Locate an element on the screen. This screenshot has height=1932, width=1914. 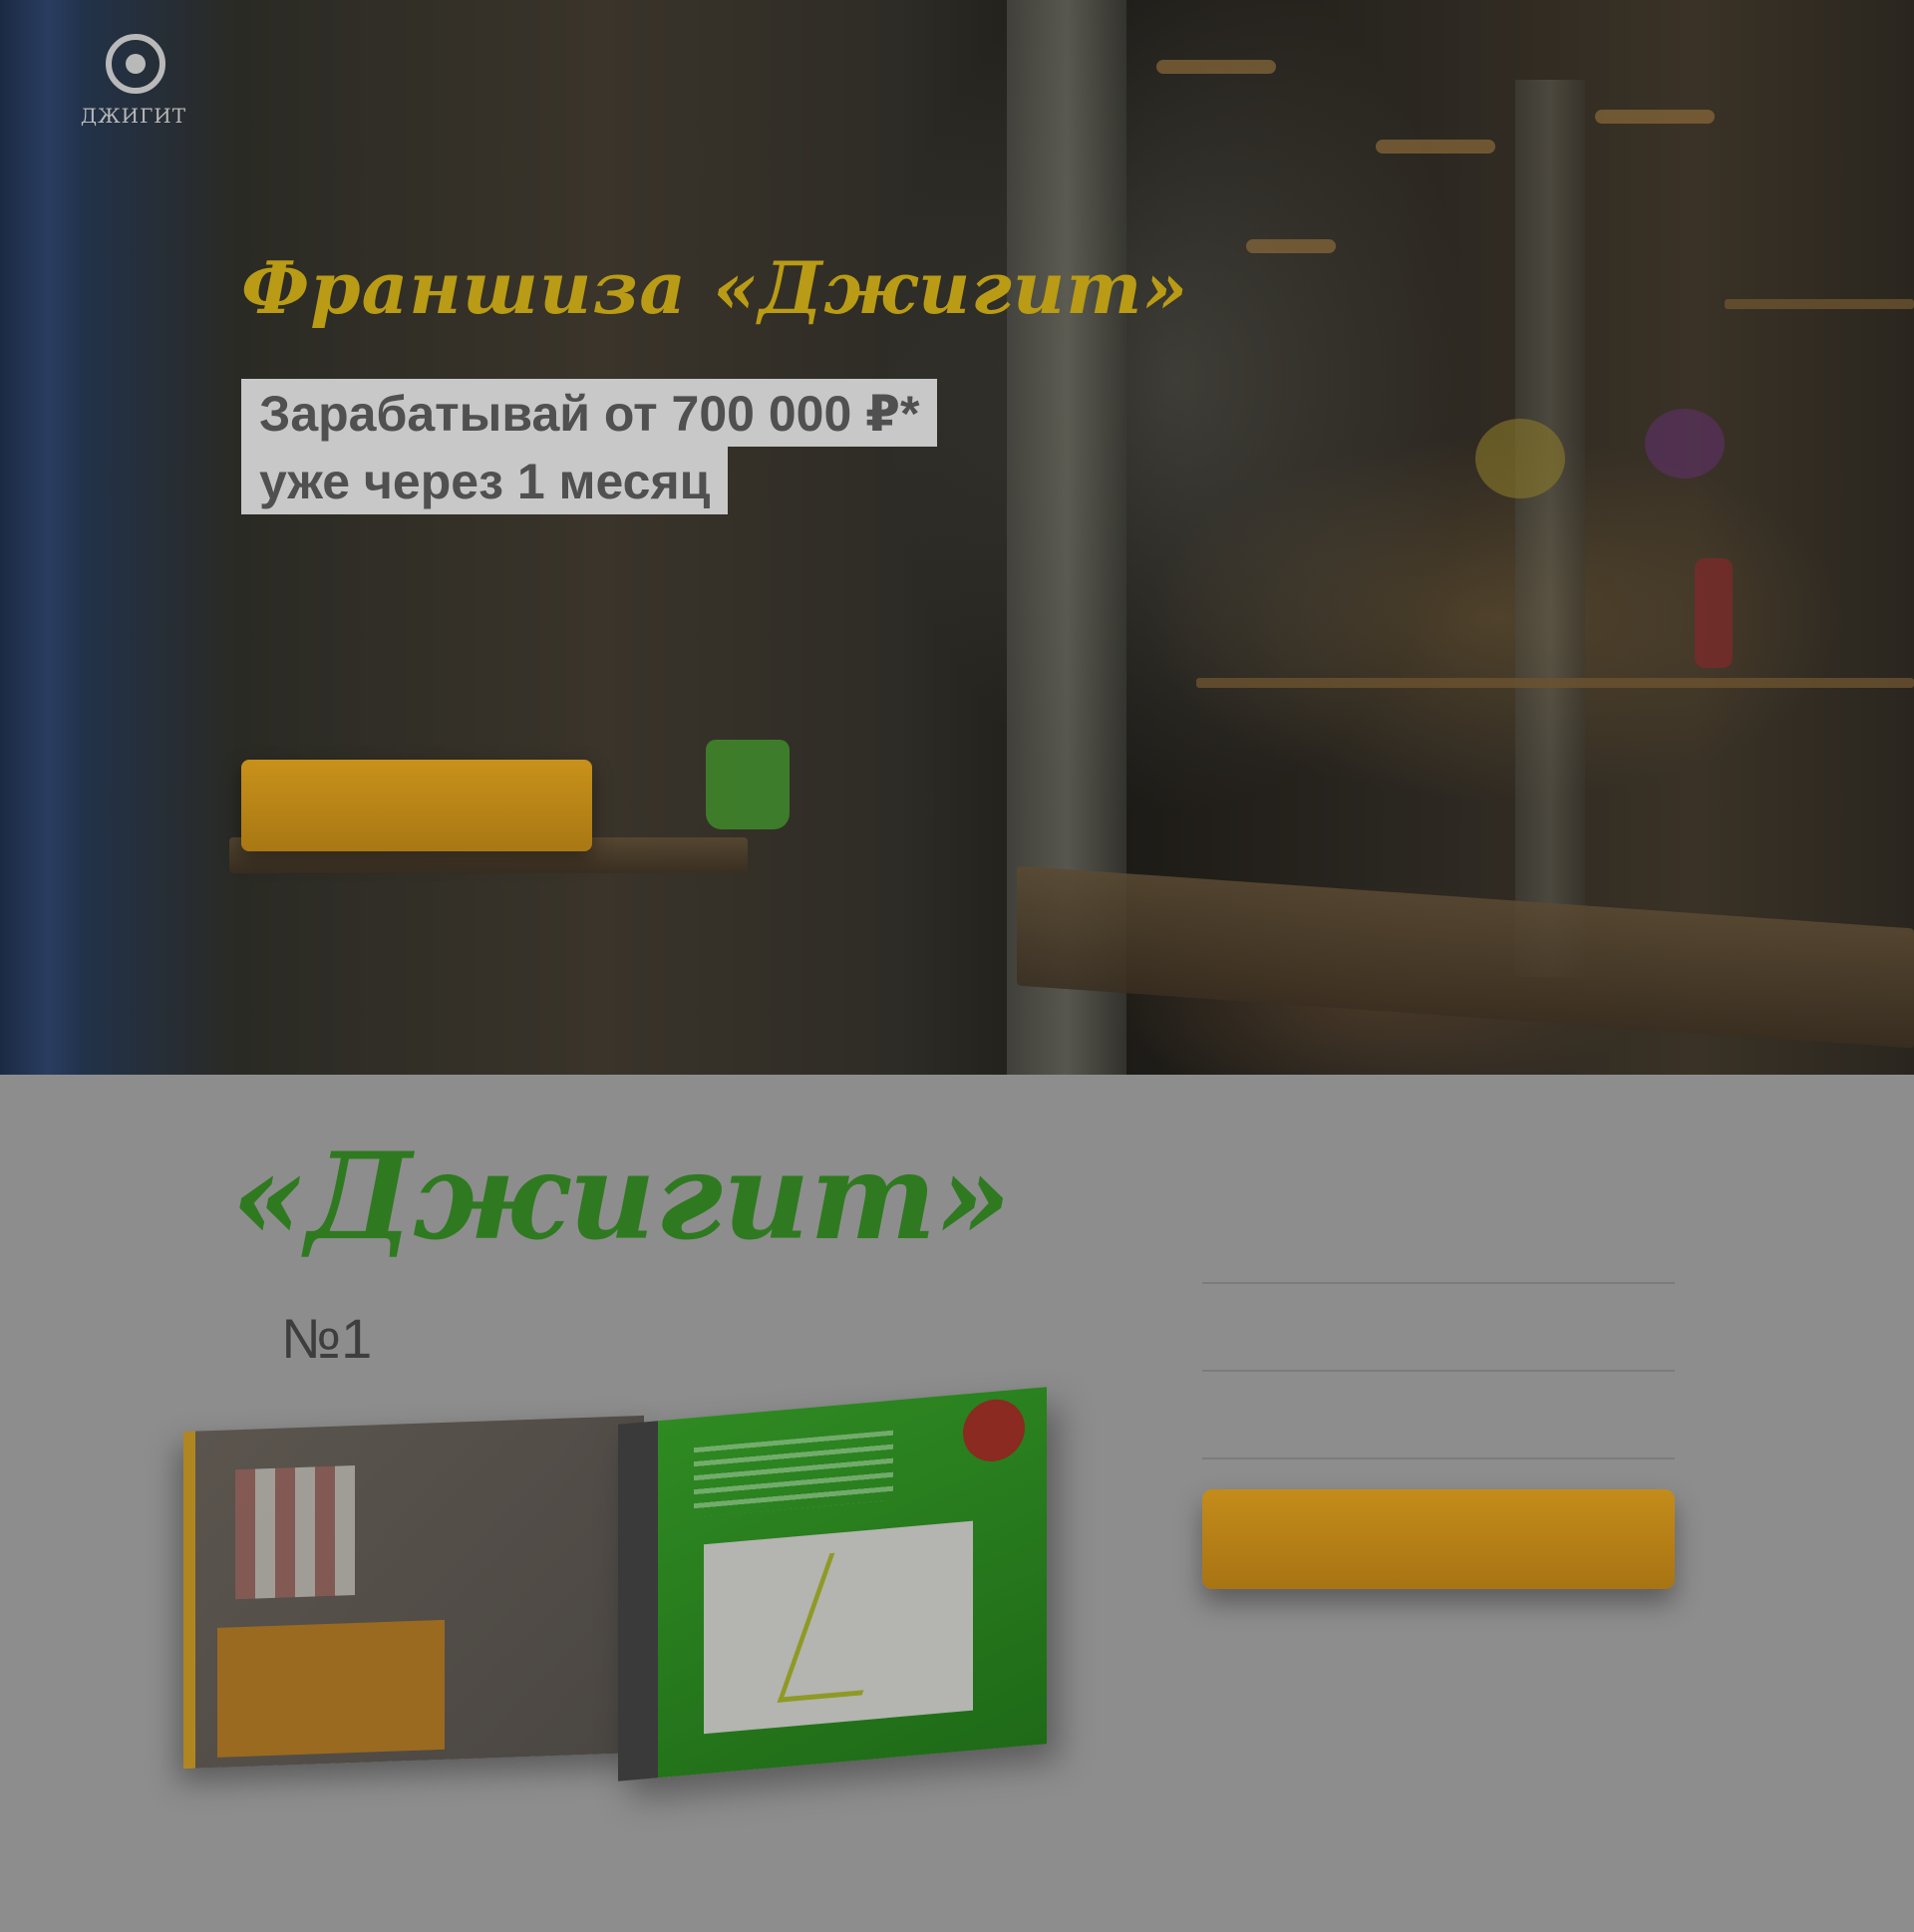
hero-background-cup is located at coordinates (748, 784).